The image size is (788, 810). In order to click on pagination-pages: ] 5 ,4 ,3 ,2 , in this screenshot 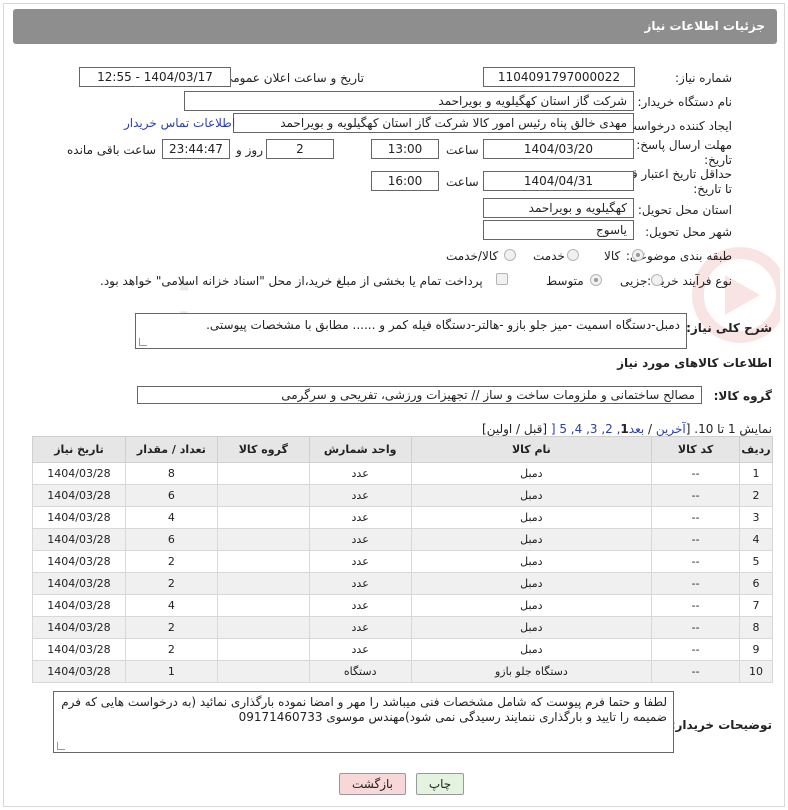, I will do `click(586, 429)`.